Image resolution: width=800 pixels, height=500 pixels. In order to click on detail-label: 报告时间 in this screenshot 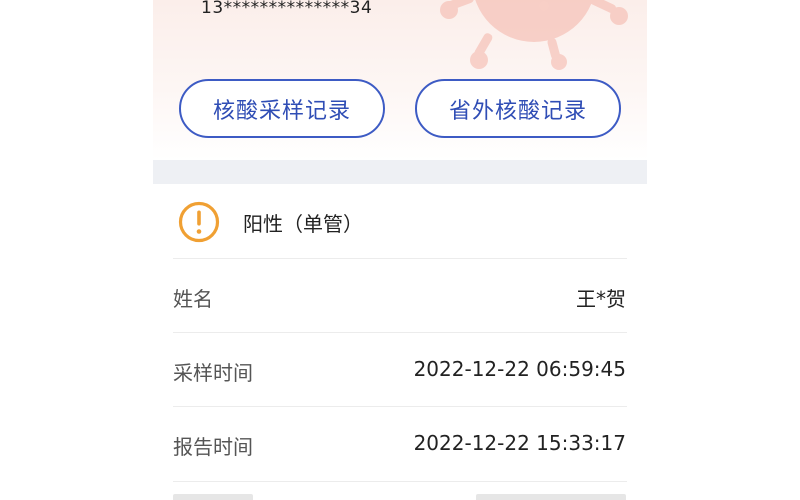, I will do `click(213, 447)`.